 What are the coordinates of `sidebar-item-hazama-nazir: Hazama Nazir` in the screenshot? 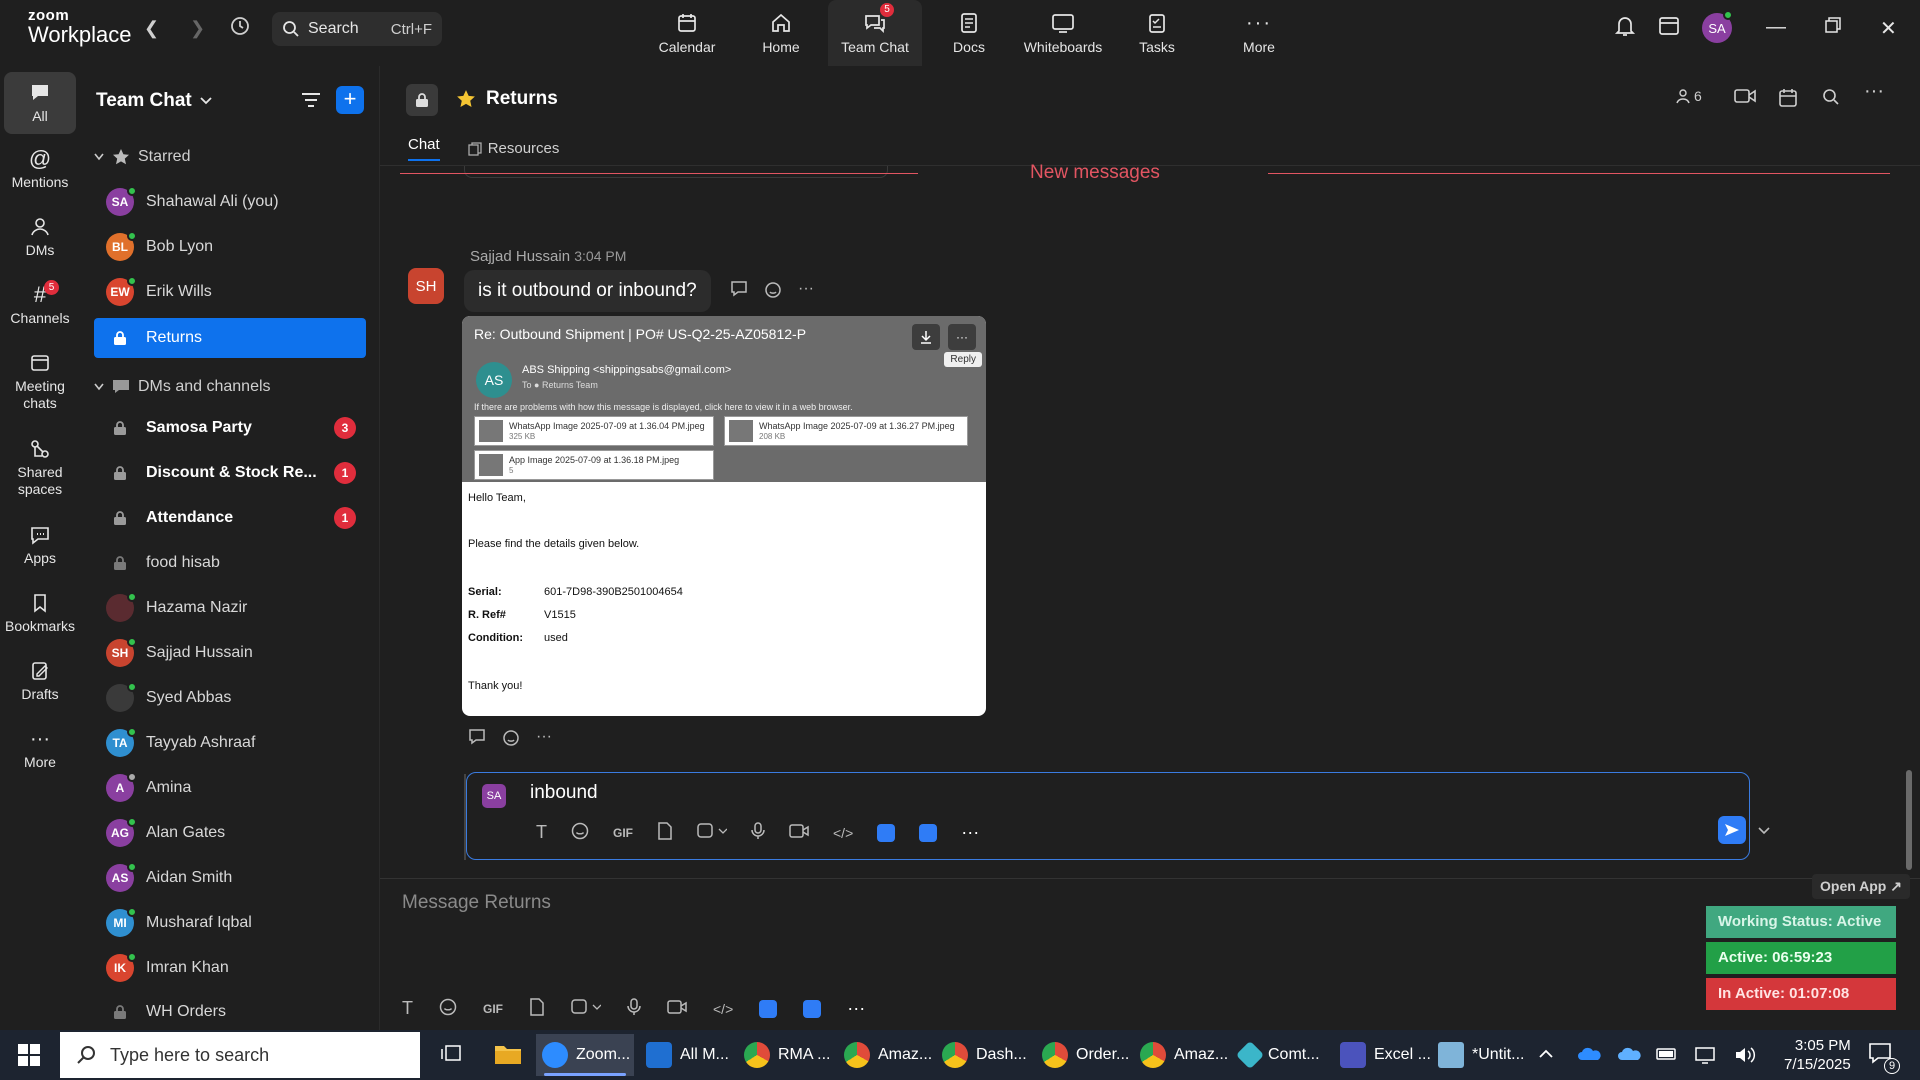 It's located at (230, 608).